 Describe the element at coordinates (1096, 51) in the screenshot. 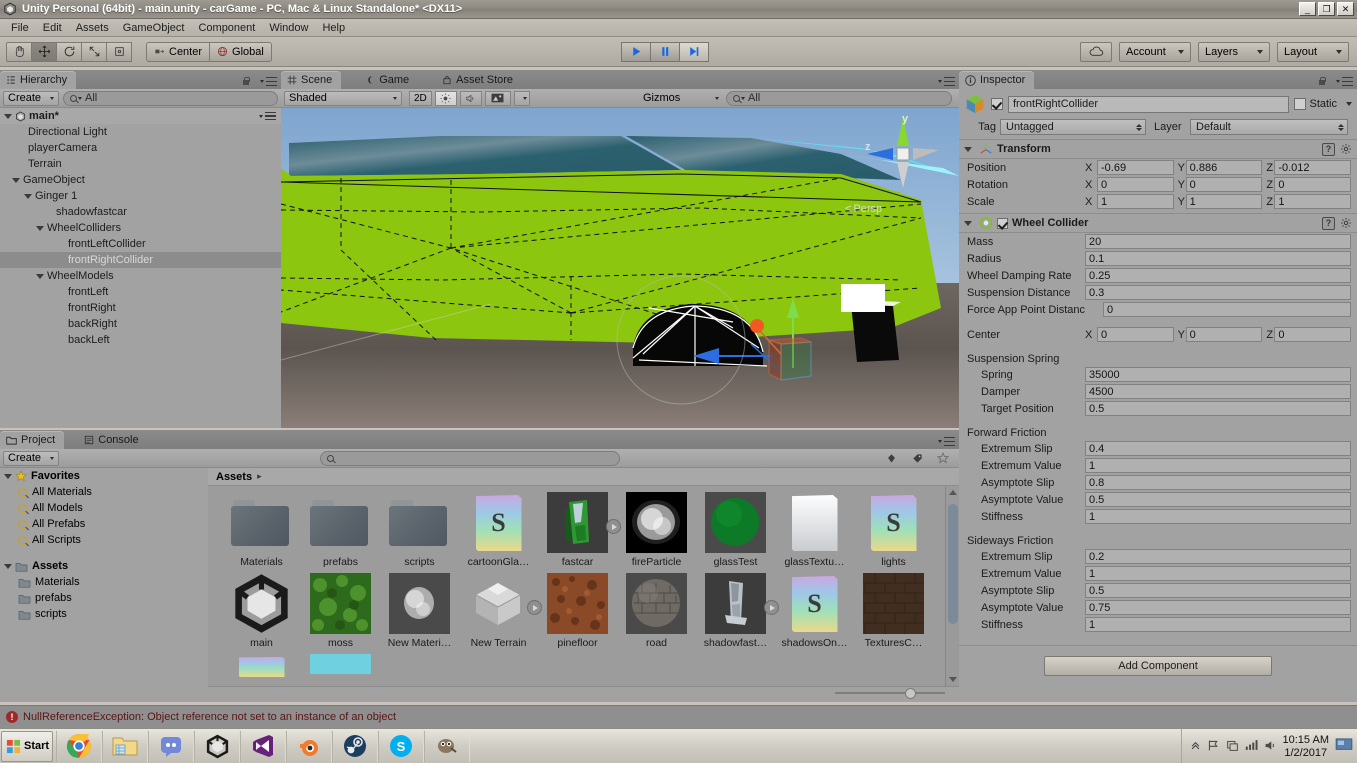

I see `cloud-button` at that location.